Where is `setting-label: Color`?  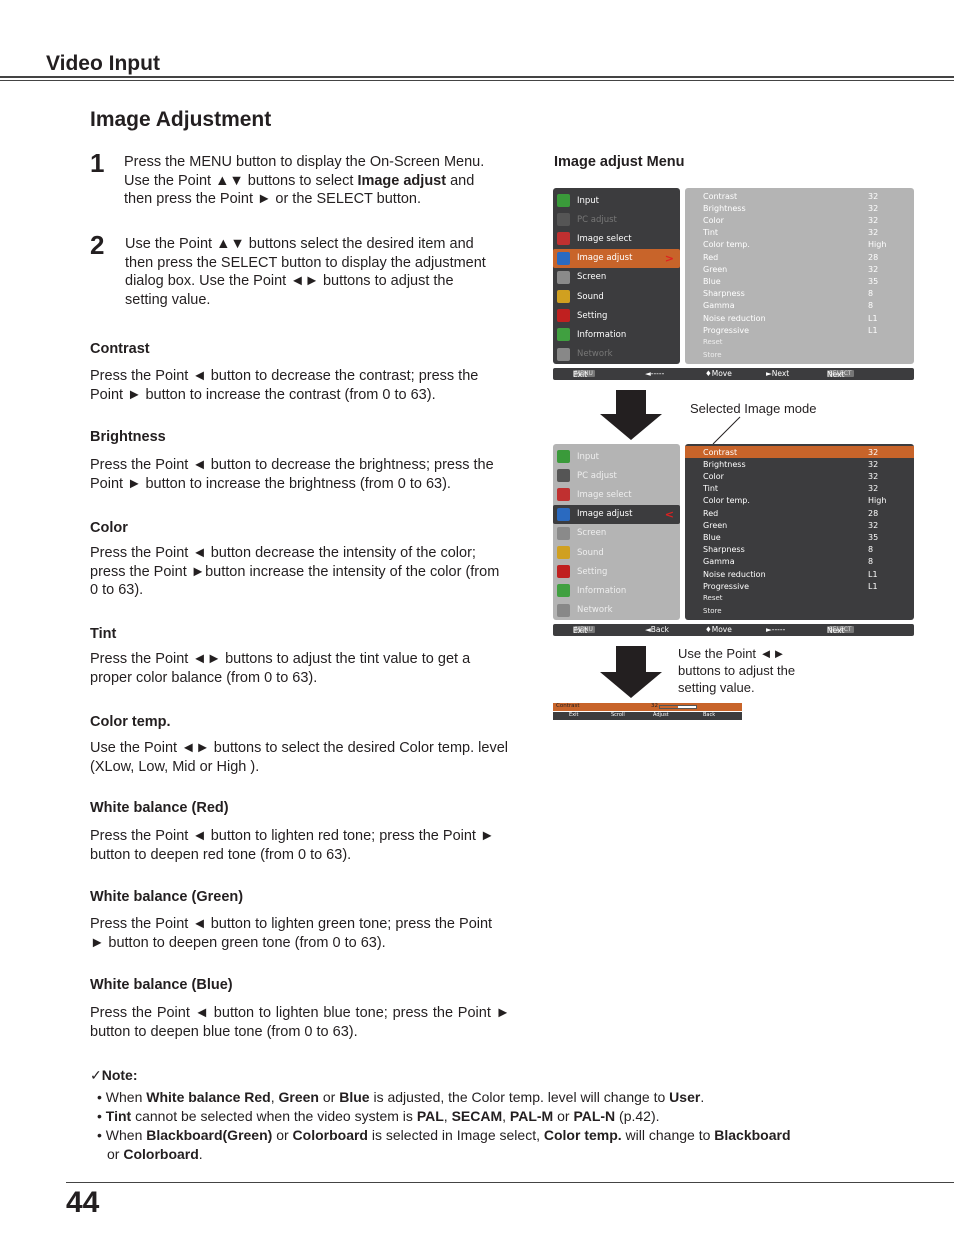
setting-label: Color is located at coordinates (713, 476).